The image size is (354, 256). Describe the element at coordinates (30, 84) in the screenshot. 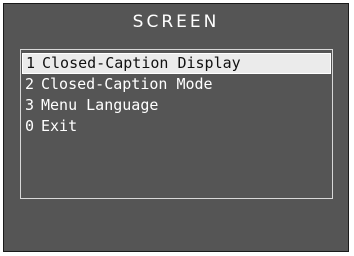

I see `menu-item-number: 2` at that location.